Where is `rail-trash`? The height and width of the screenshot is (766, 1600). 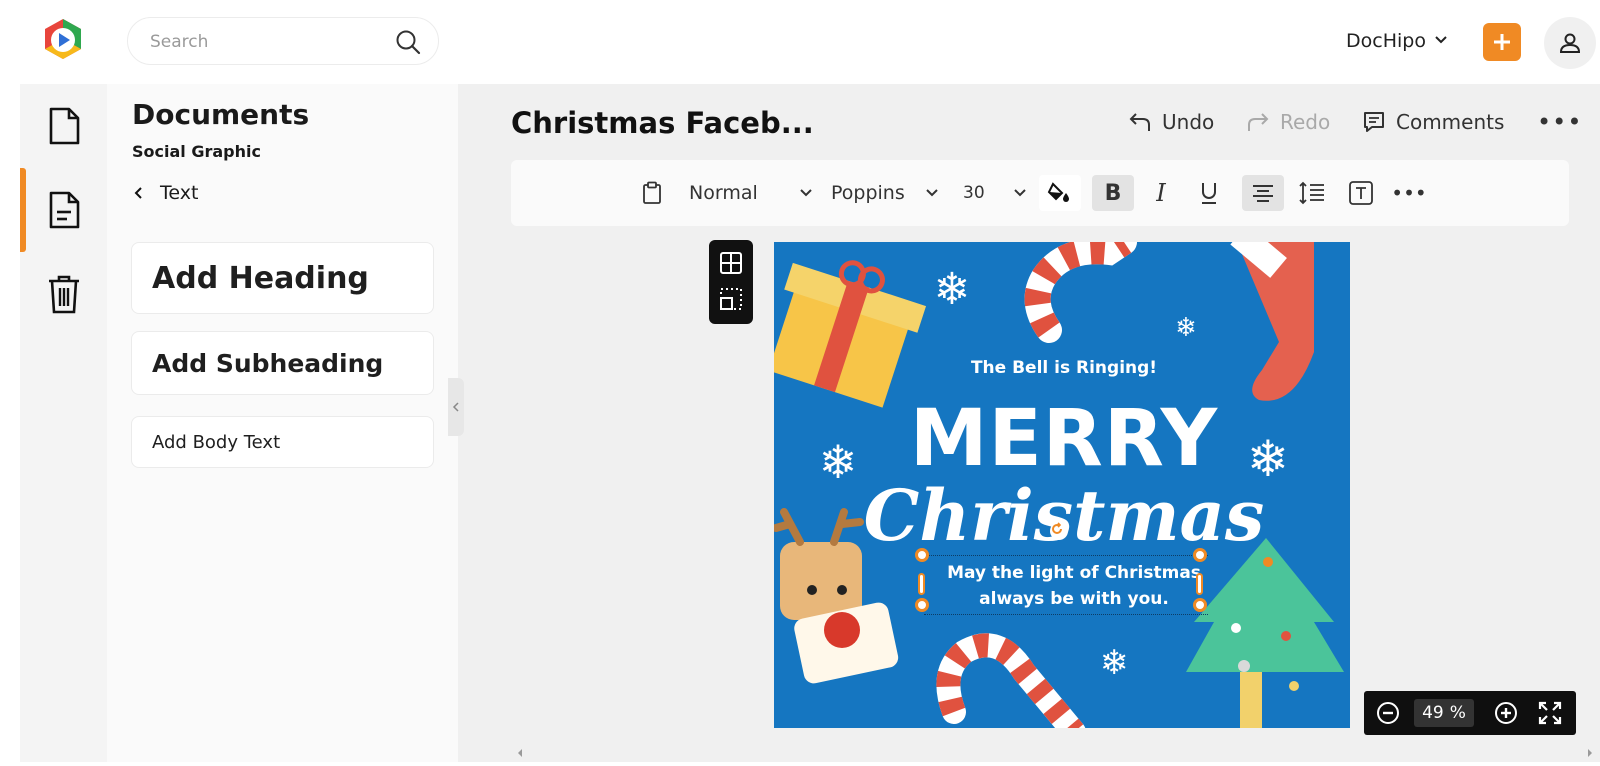 rail-trash is located at coordinates (63, 294).